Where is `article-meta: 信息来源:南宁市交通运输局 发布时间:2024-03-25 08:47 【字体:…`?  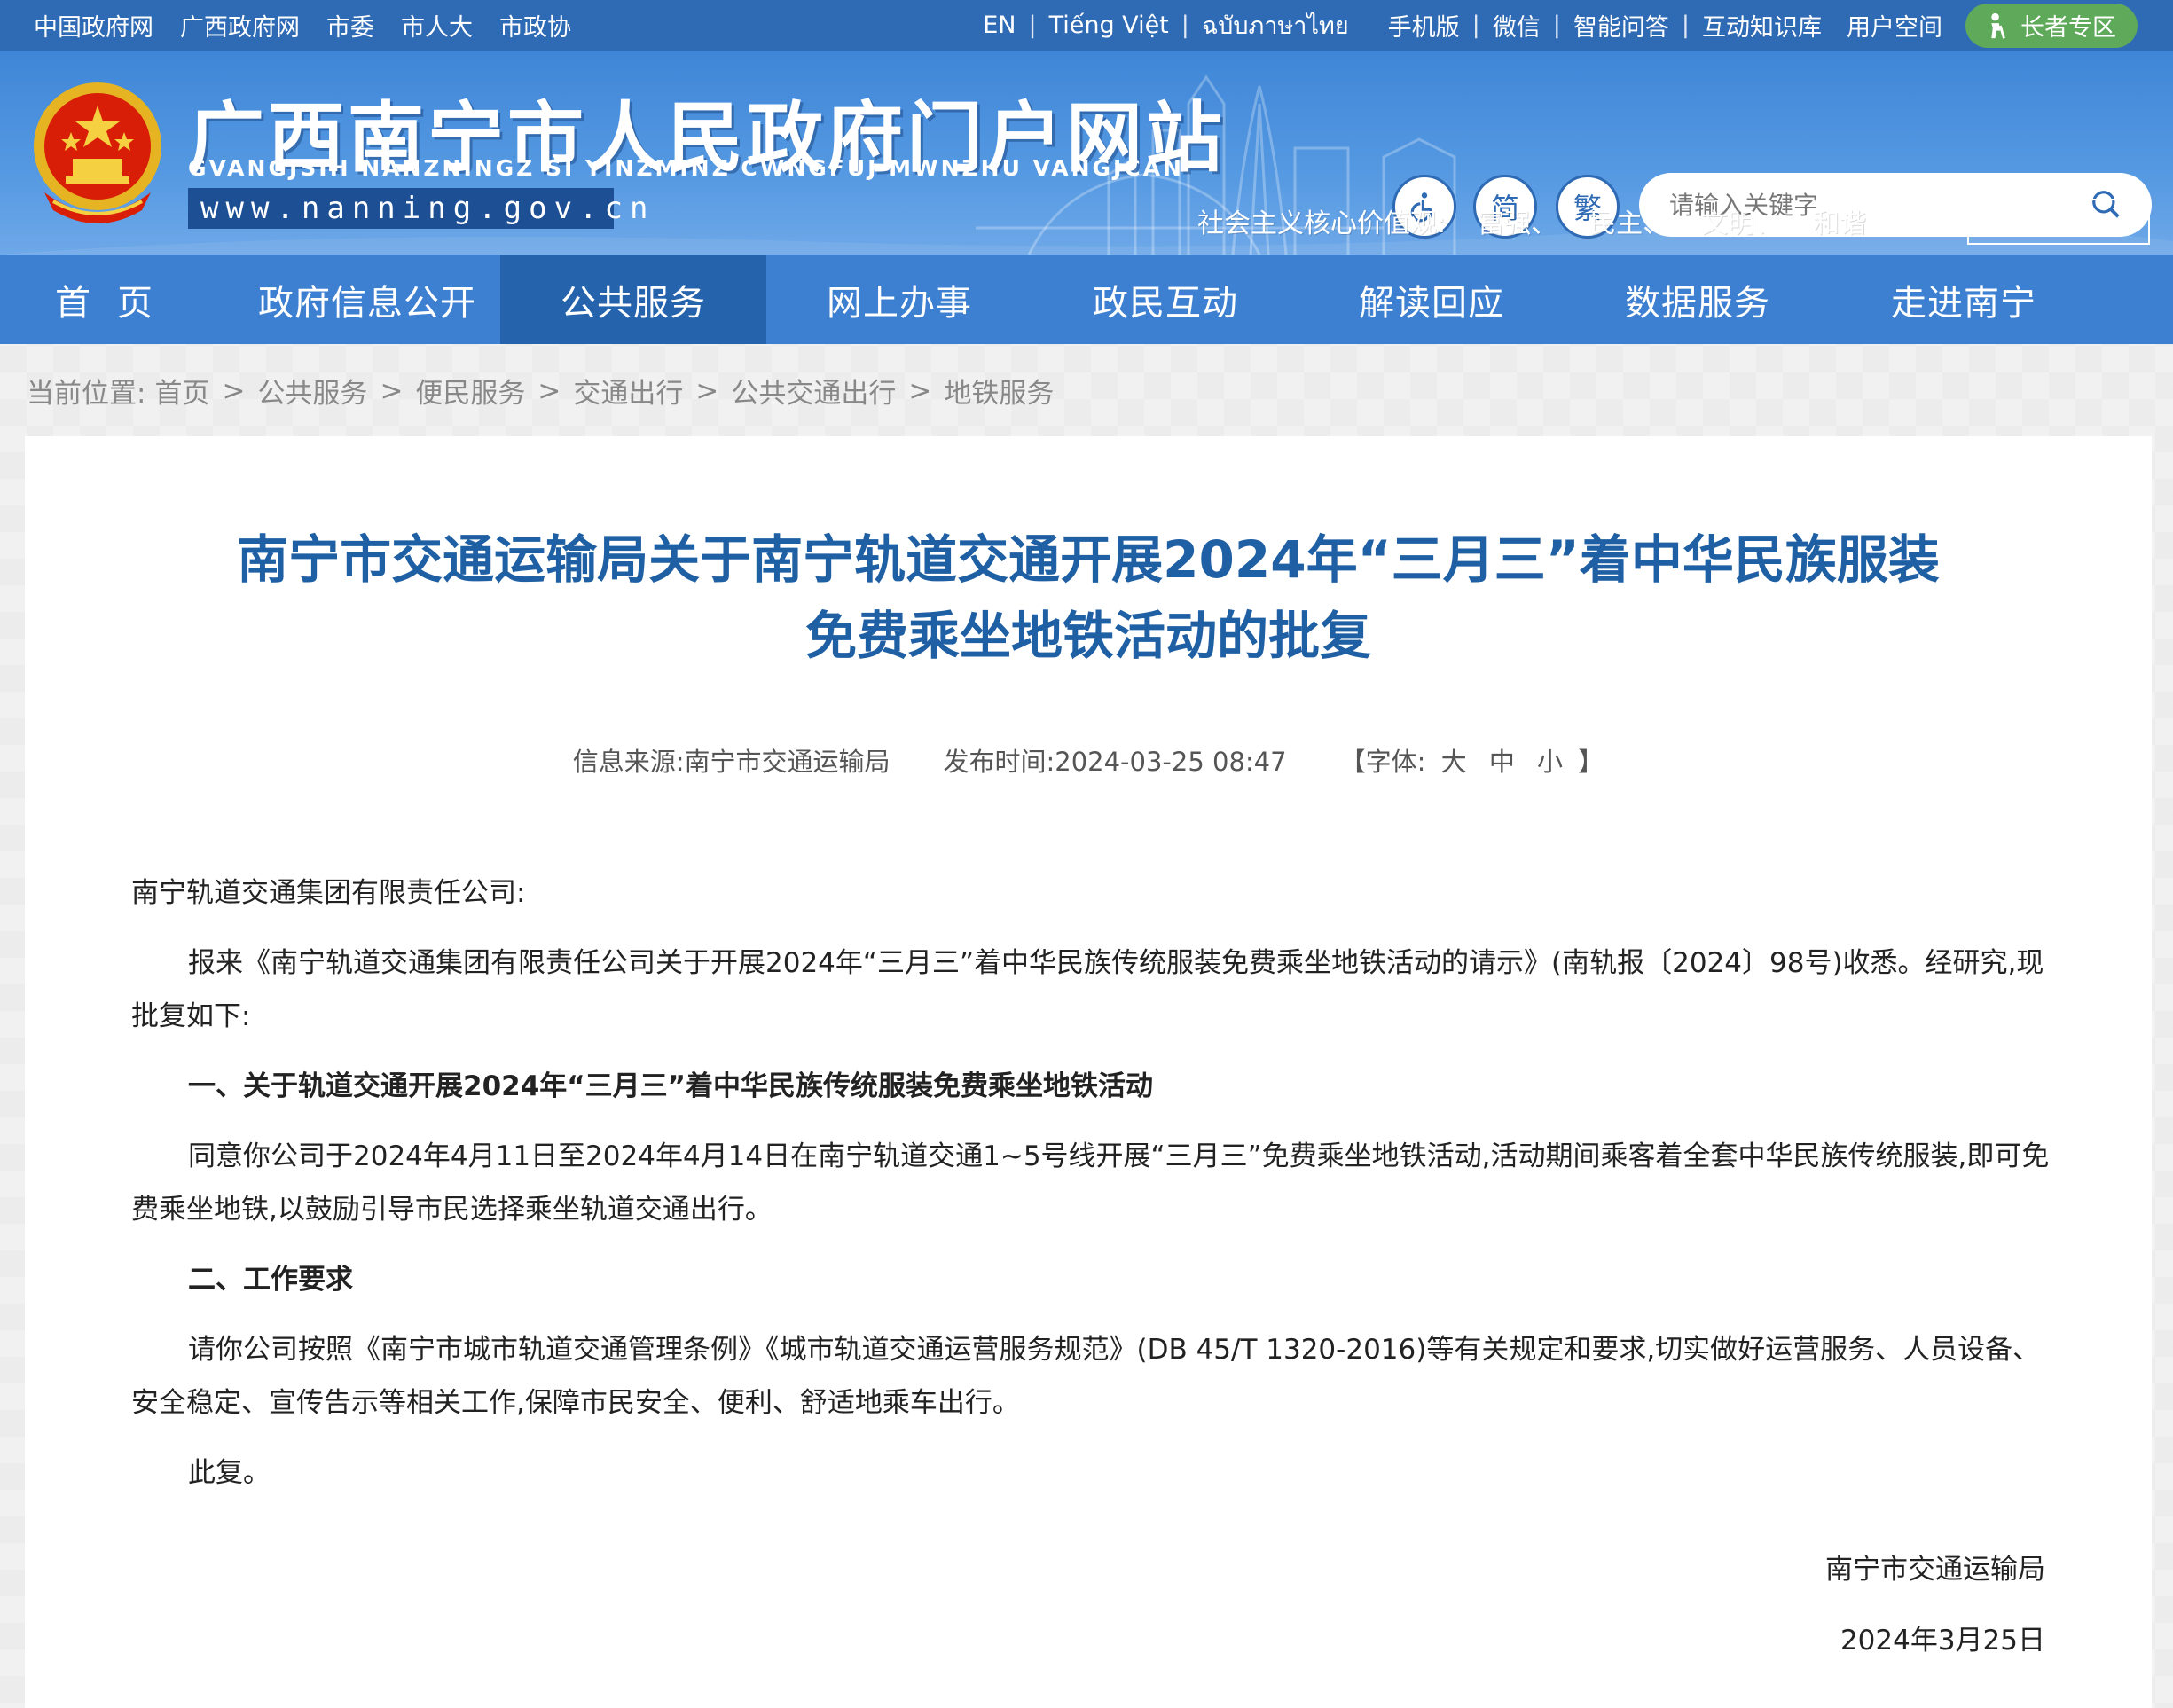 article-meta: 信息来源:南宁市交通运输局 发布时间:2024-03-25 08:47 【字体:… is located at coordinates (1088, 760).